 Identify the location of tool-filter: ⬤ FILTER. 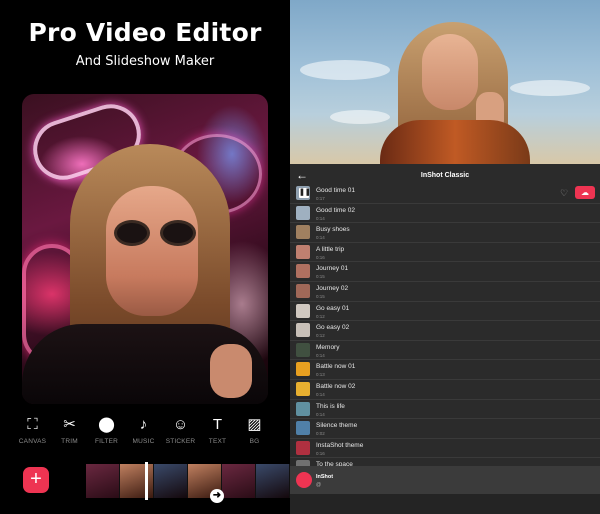
(106, 433).